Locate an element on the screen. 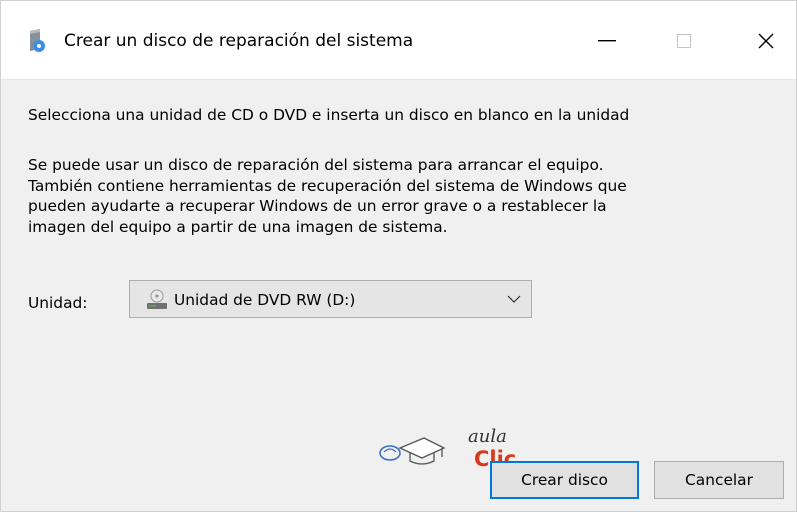 The height and width of the screenshot is (512, 797). minimize-button is located at coordinates (607, 41).